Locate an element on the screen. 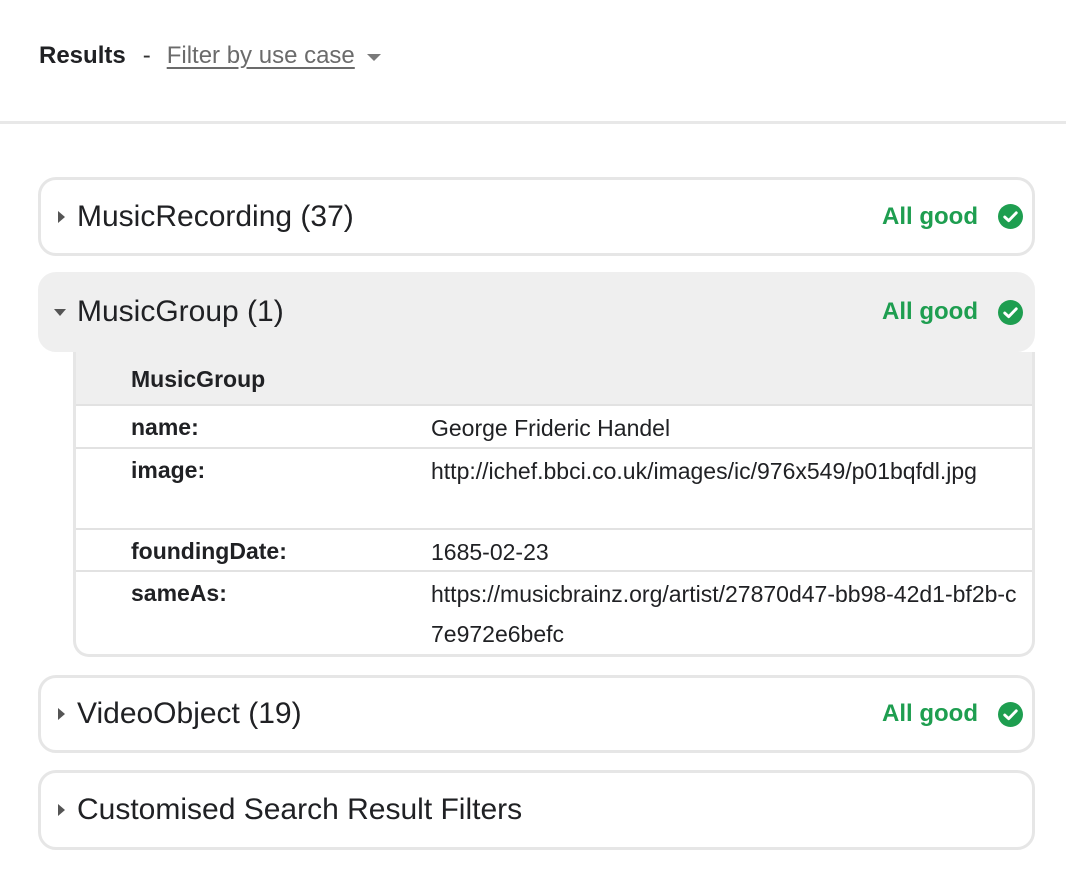 Image resolution: width=1066 pixels, height=894 pixels. results-header-row: Results - Filter by use case is located at coordinates (210, 56).